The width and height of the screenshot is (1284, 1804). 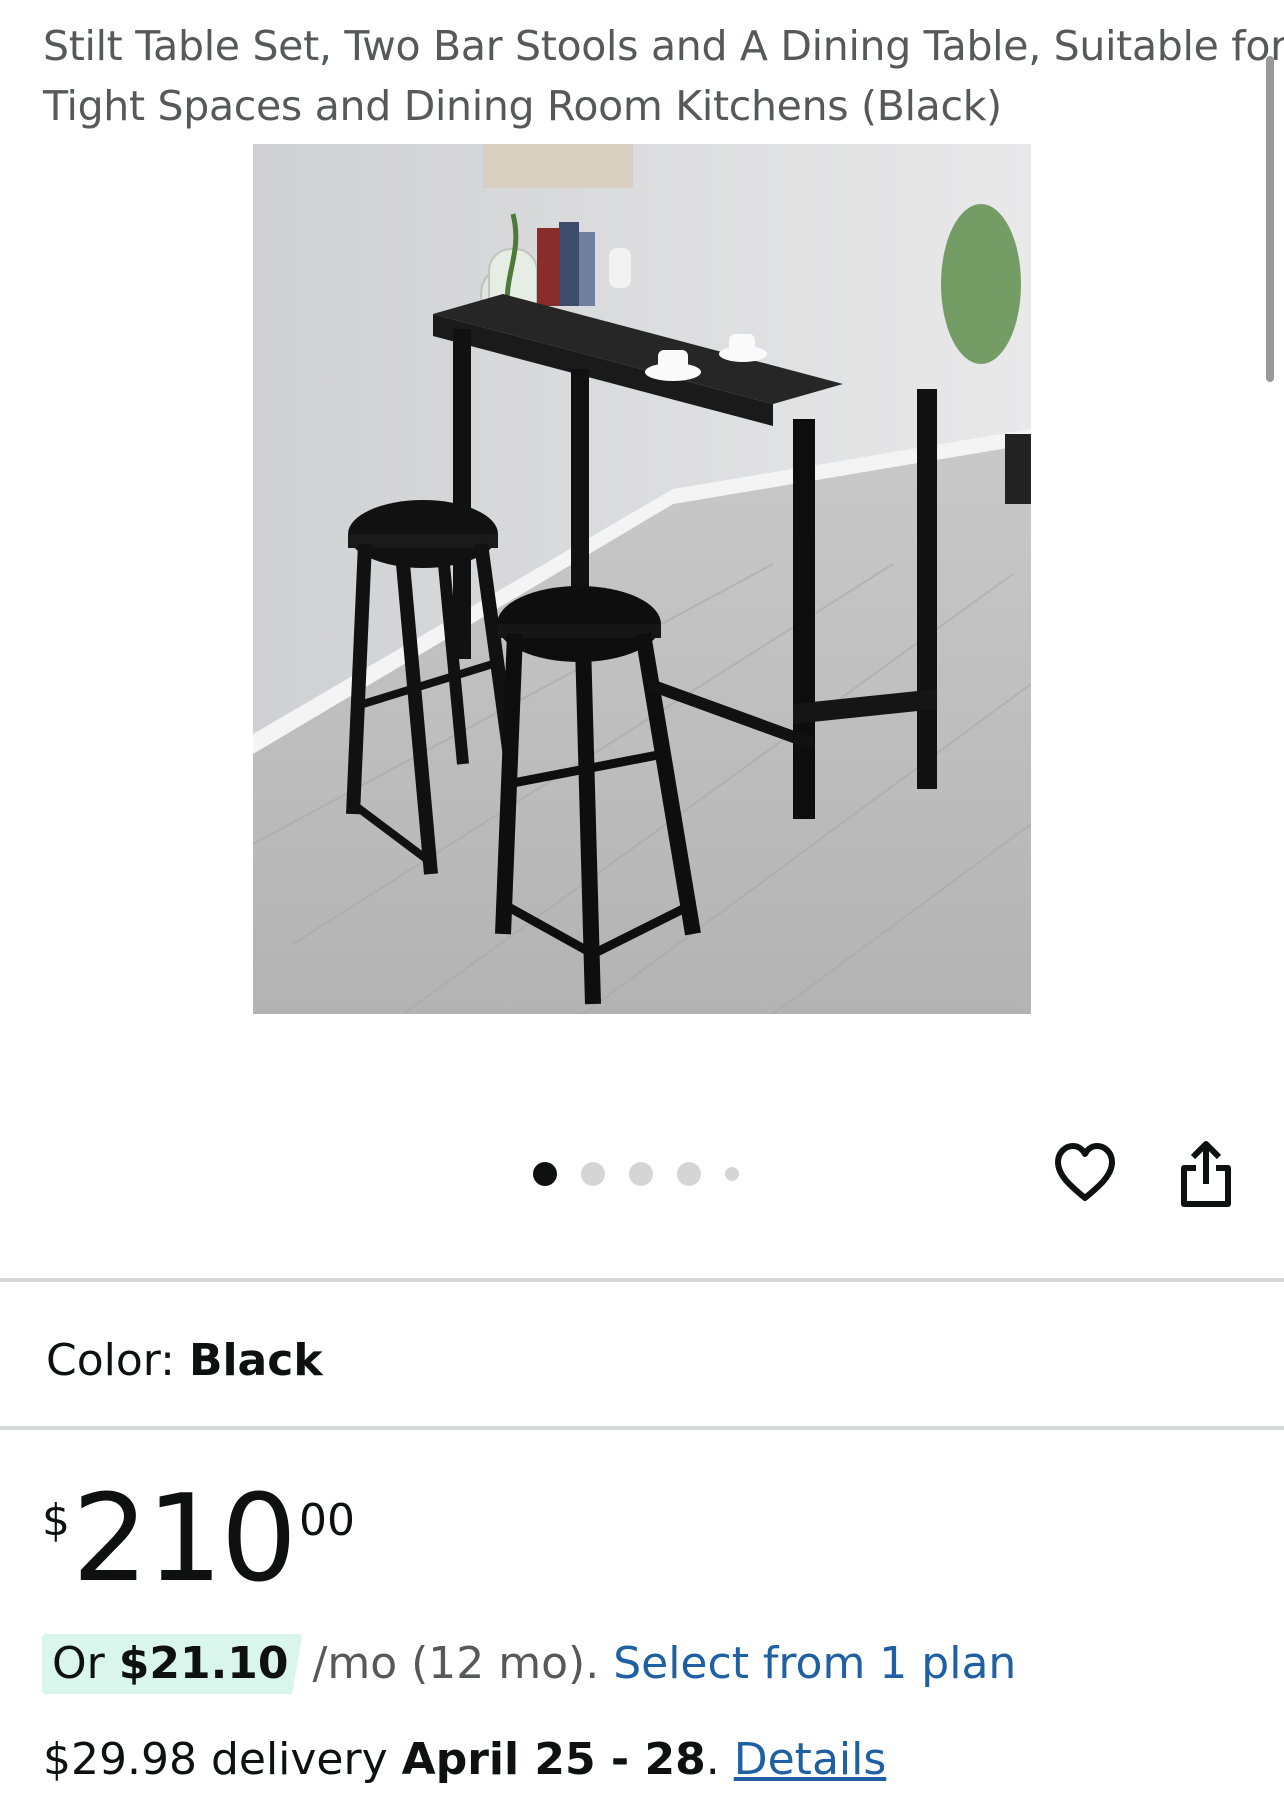 I want to click on share-icon, so click(x=1206, y=1174).